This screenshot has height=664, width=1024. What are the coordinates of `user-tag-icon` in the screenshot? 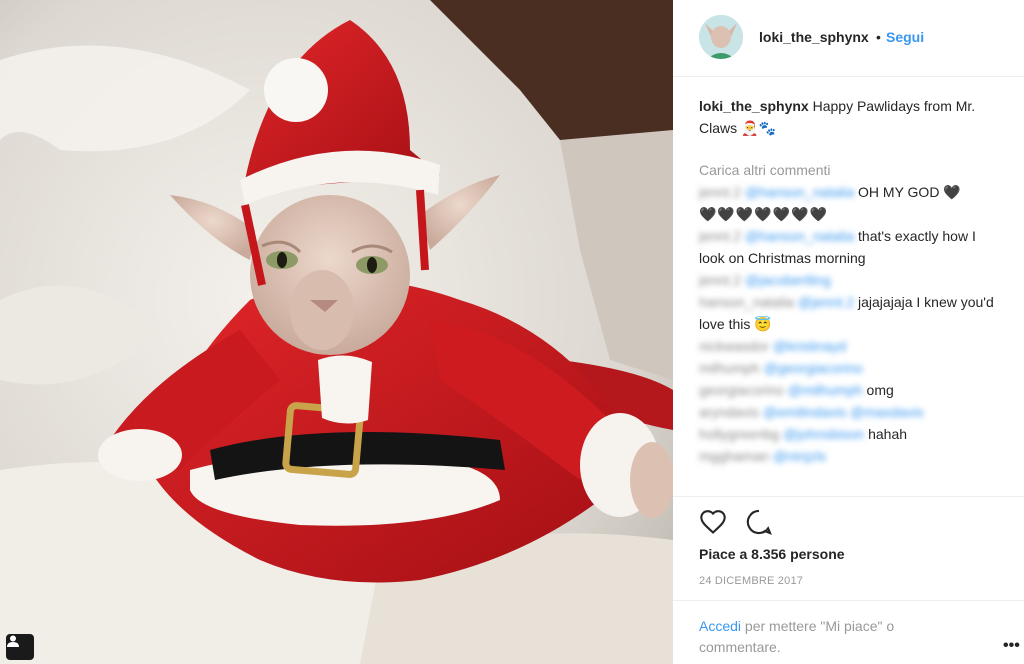 It's located at (20, 647).